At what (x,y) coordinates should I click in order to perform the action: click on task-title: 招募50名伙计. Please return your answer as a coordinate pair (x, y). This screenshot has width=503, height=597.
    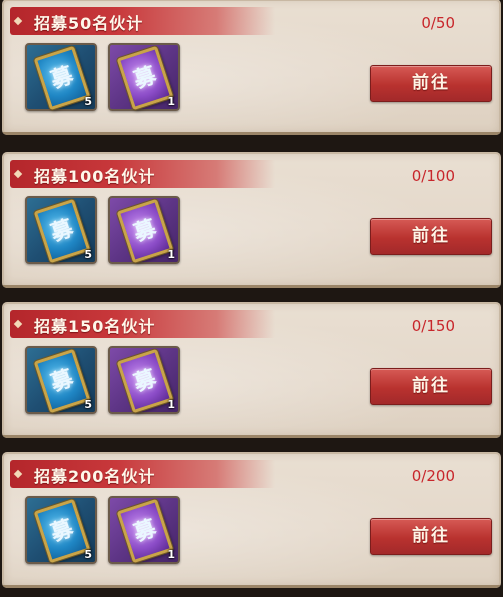
    Looking at the image, I should click on (89, 23).